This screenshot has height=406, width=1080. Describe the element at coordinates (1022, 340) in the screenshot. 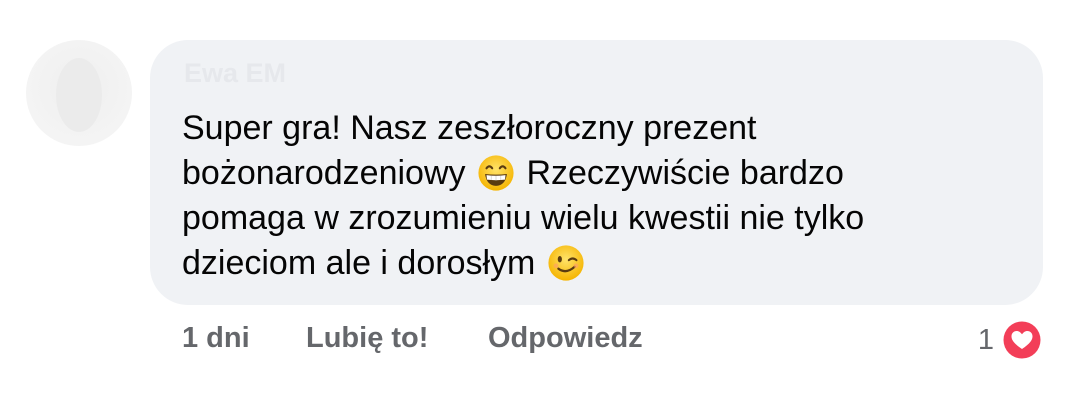

I see `love-heart-icon` at that location.